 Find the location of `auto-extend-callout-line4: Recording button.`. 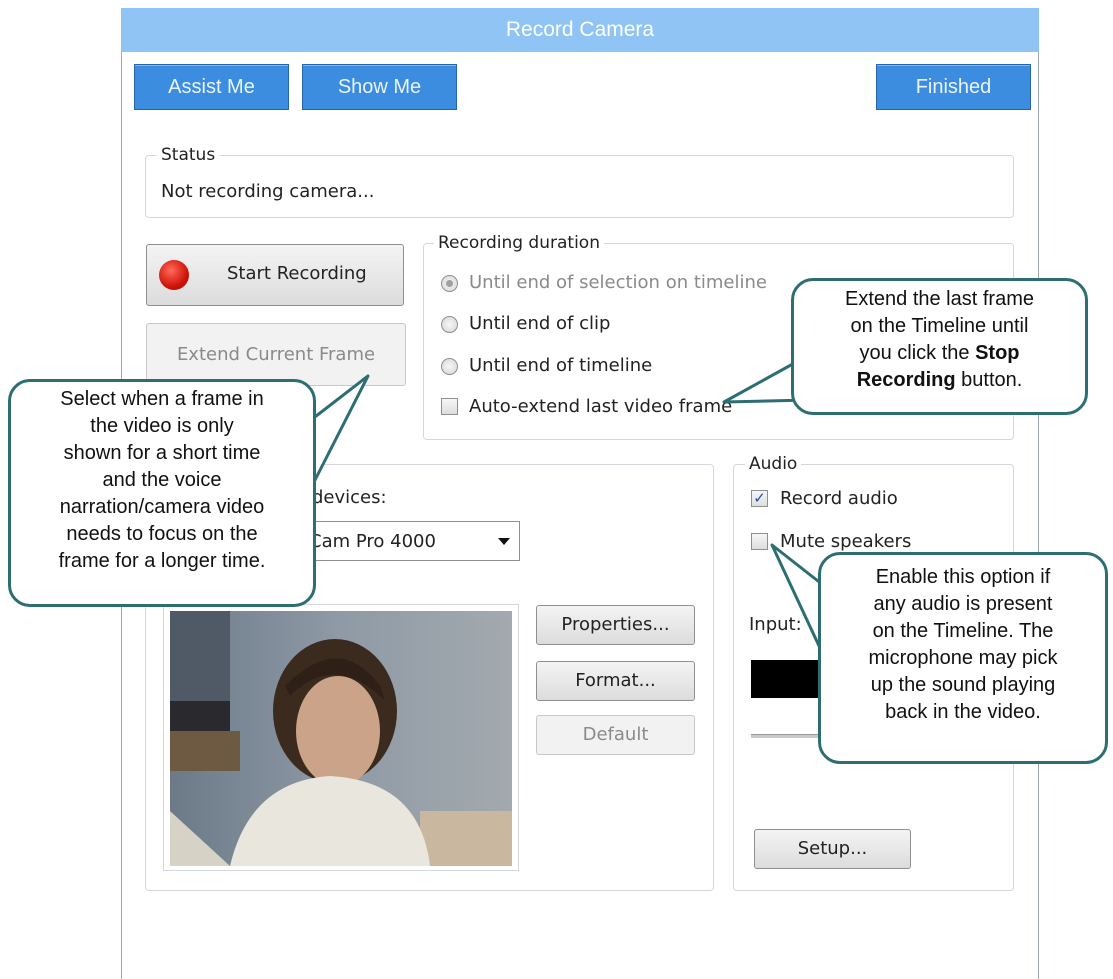

auto-extend-callout-line4: Recording button. is located at coordinates (939, 380).